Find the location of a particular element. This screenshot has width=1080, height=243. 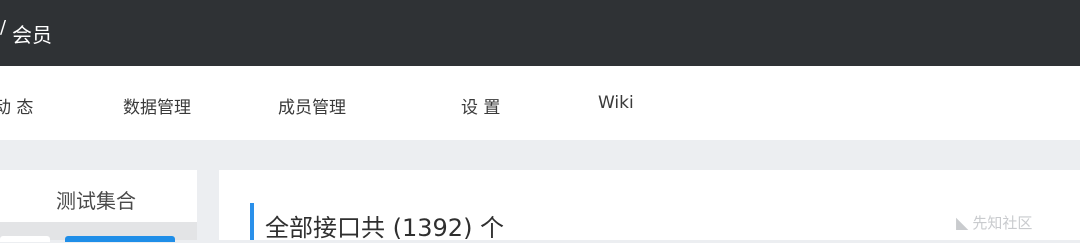

xianzhi-logo-icon: ◣ is located at coordinates (962, 222).